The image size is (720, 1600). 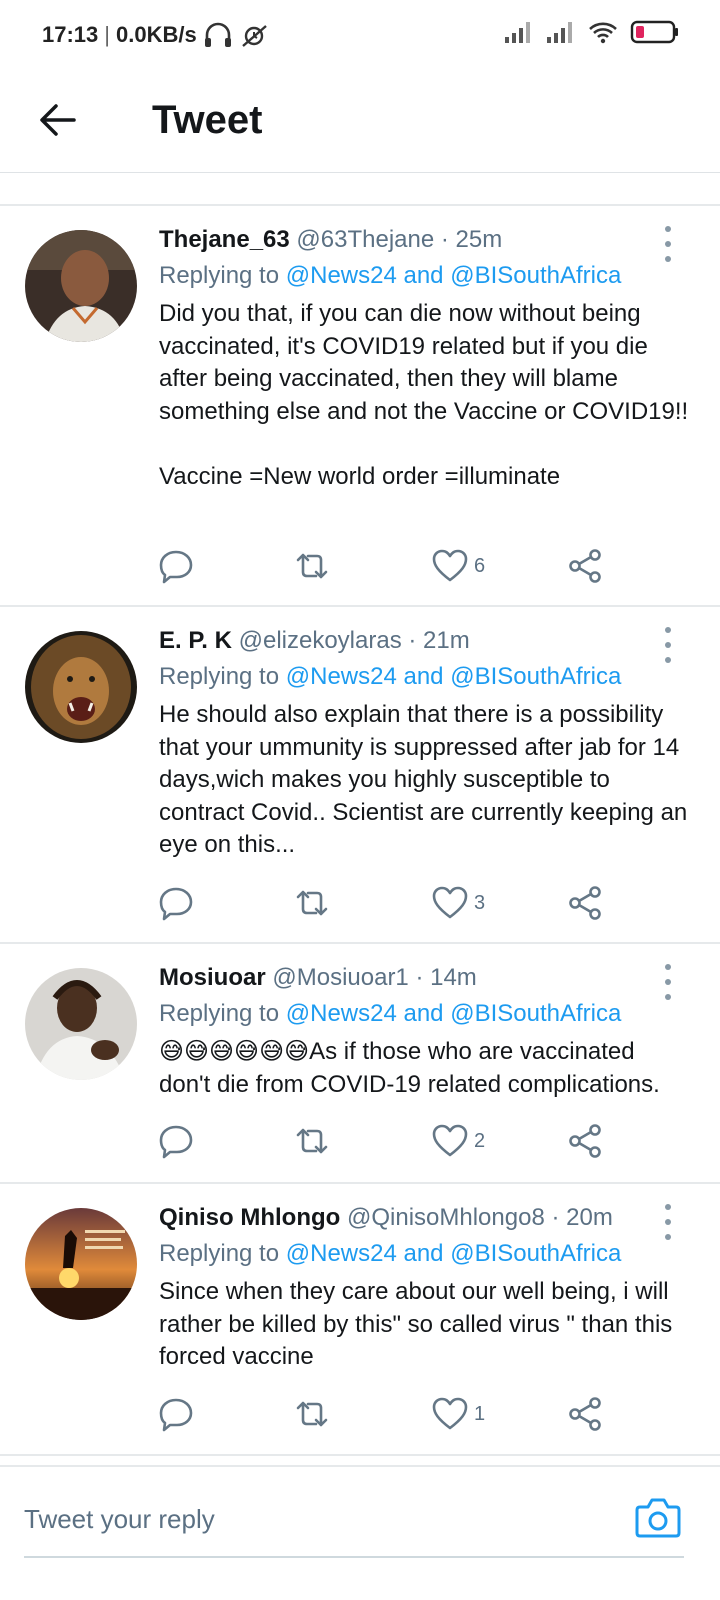 I want to click on back-button, so click(x=58, y=120).